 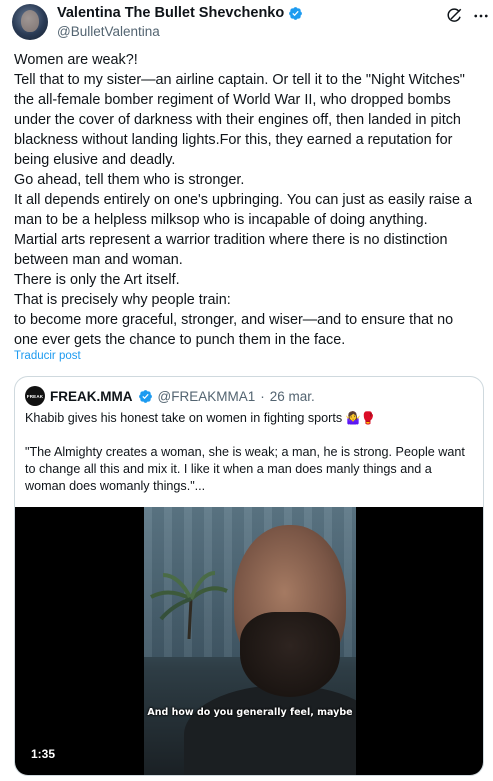 I want to click on video-duration: 1:35, so click(x=43, y=754).